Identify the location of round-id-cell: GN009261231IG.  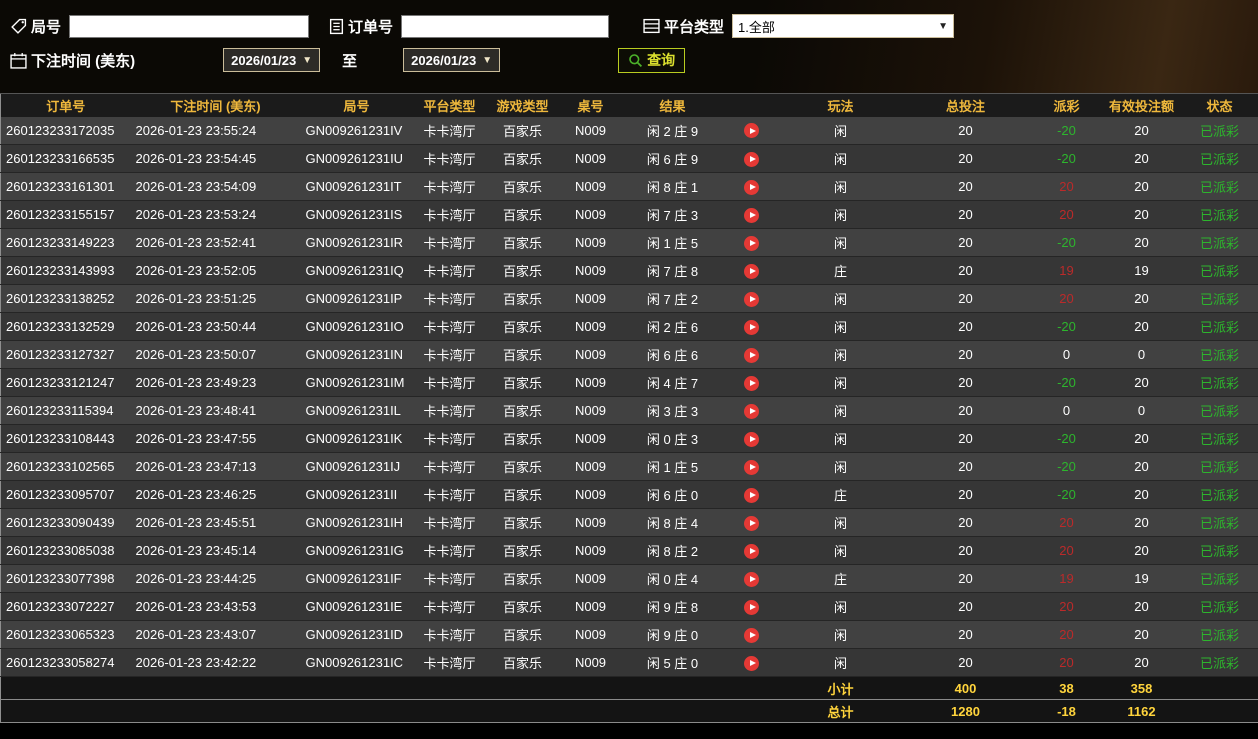
(356, 550).